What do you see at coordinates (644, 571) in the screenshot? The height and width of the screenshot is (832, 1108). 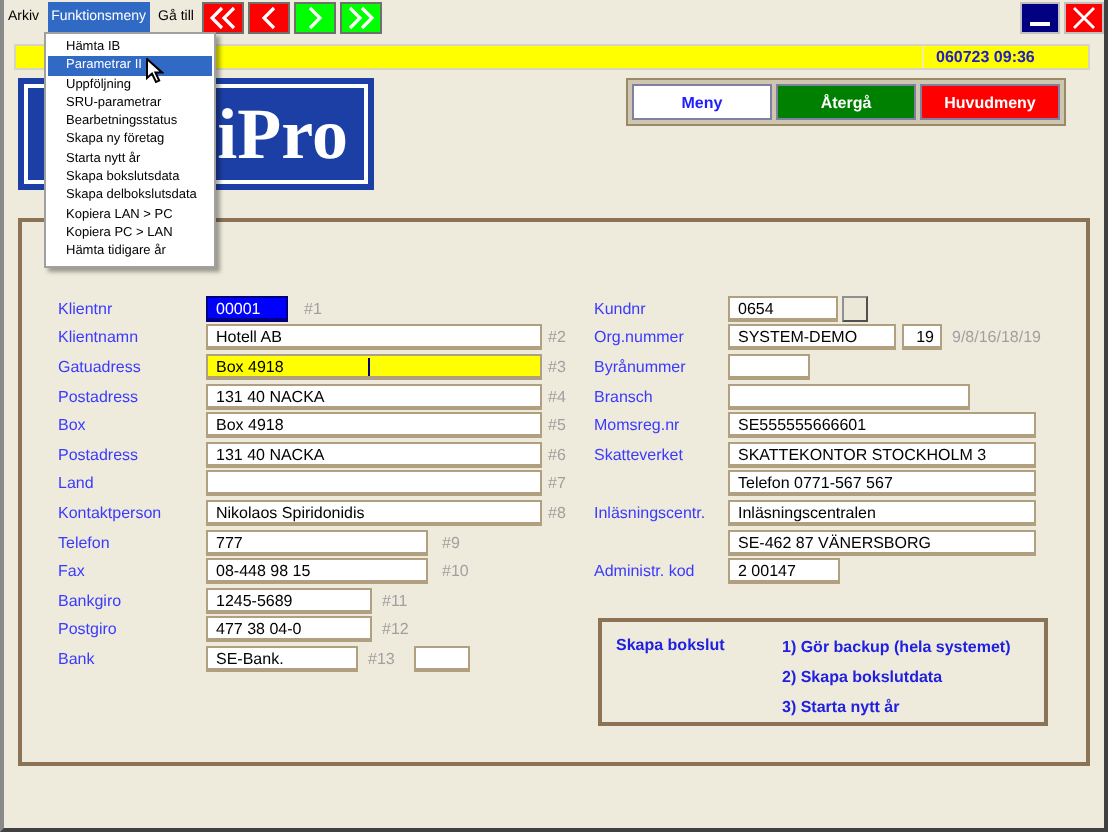 I see `field-label: Administr. kod` at bounding box center [644, 571].